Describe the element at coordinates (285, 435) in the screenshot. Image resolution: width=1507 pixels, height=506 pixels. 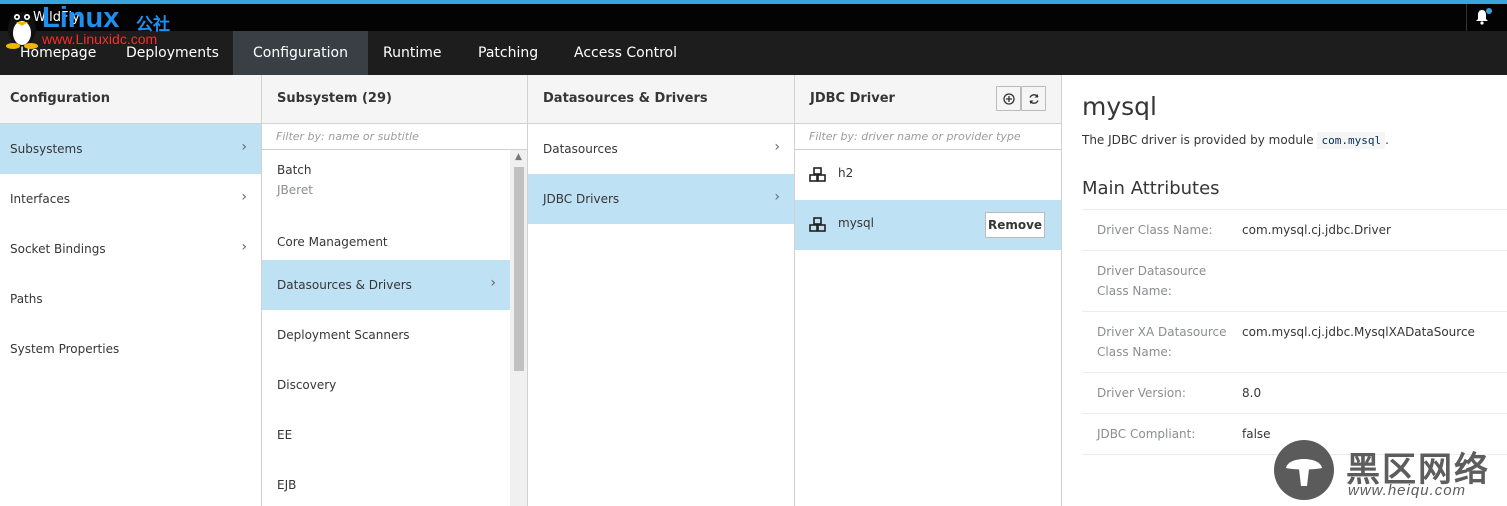
I see `item-label: EE` at that location.